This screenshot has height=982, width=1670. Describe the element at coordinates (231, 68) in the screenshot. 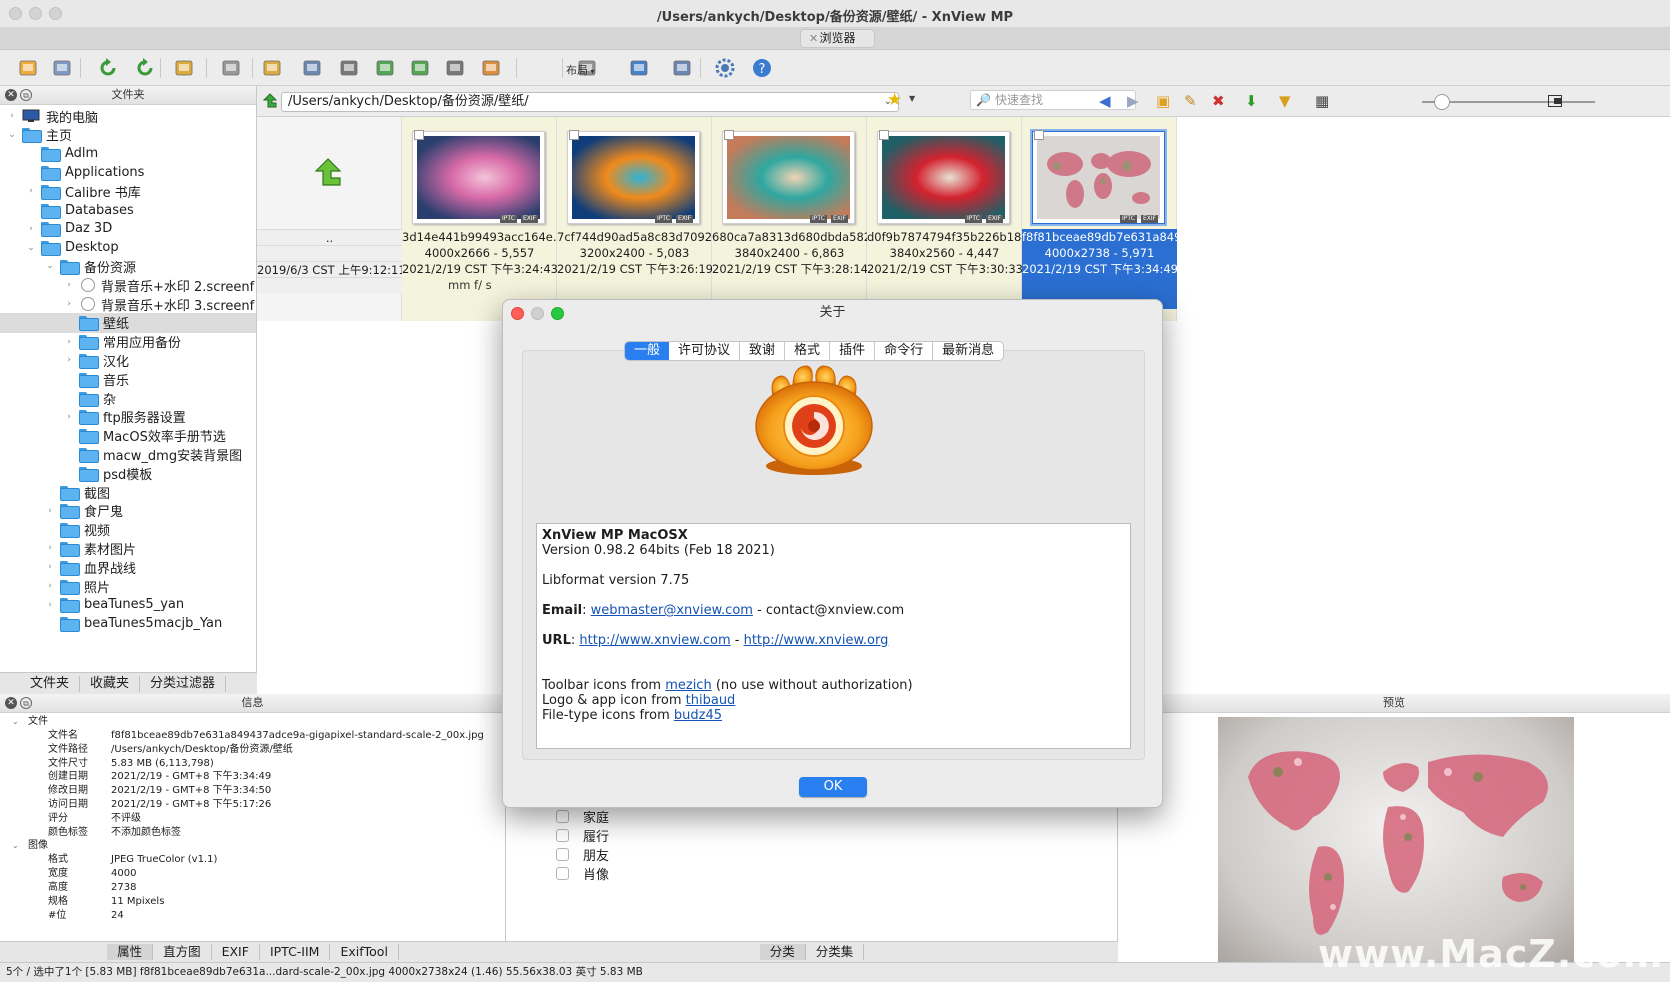

I see `compare-icon` at that location.